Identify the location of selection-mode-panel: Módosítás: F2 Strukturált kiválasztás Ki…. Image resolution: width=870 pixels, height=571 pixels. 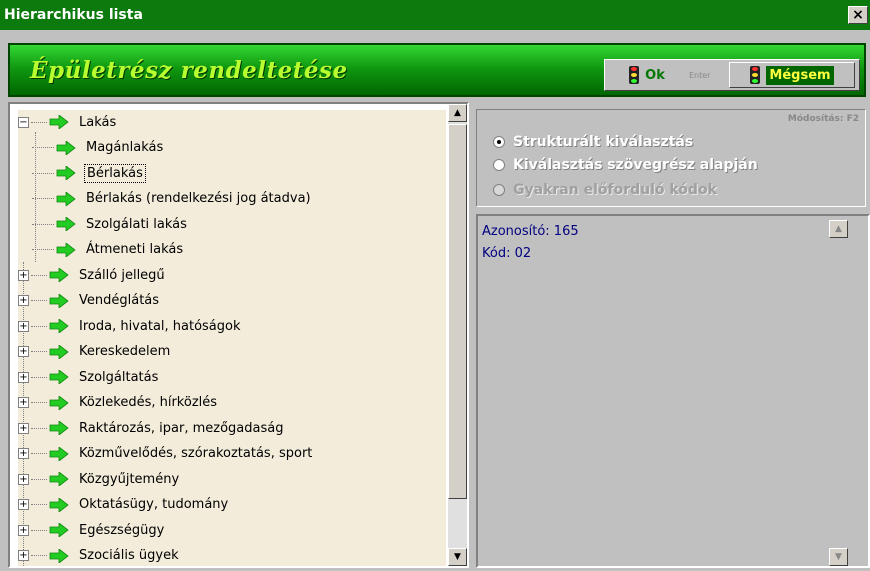
(671, 158).